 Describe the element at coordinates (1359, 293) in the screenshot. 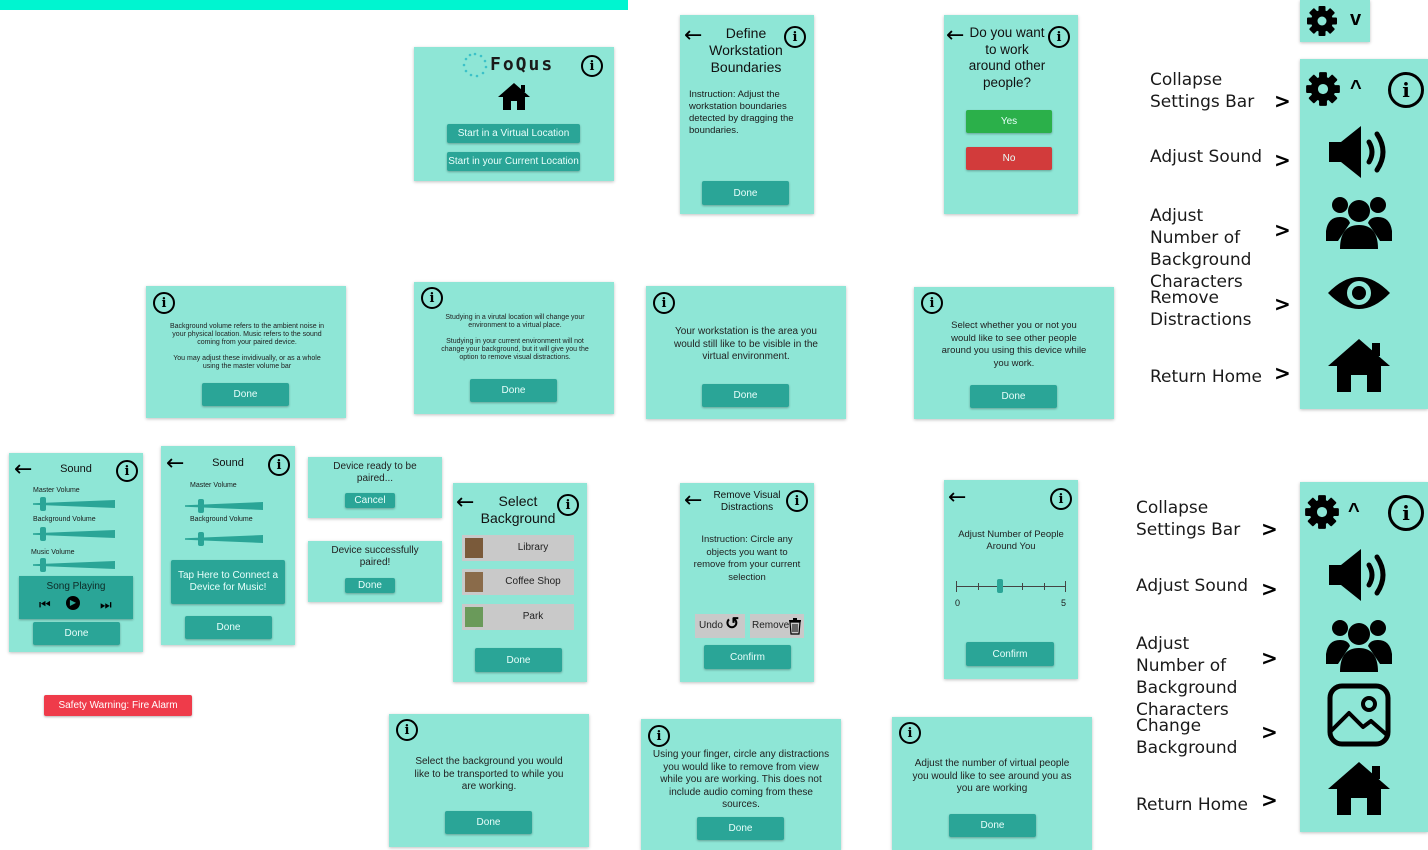

I see `eye-icon` at that location.